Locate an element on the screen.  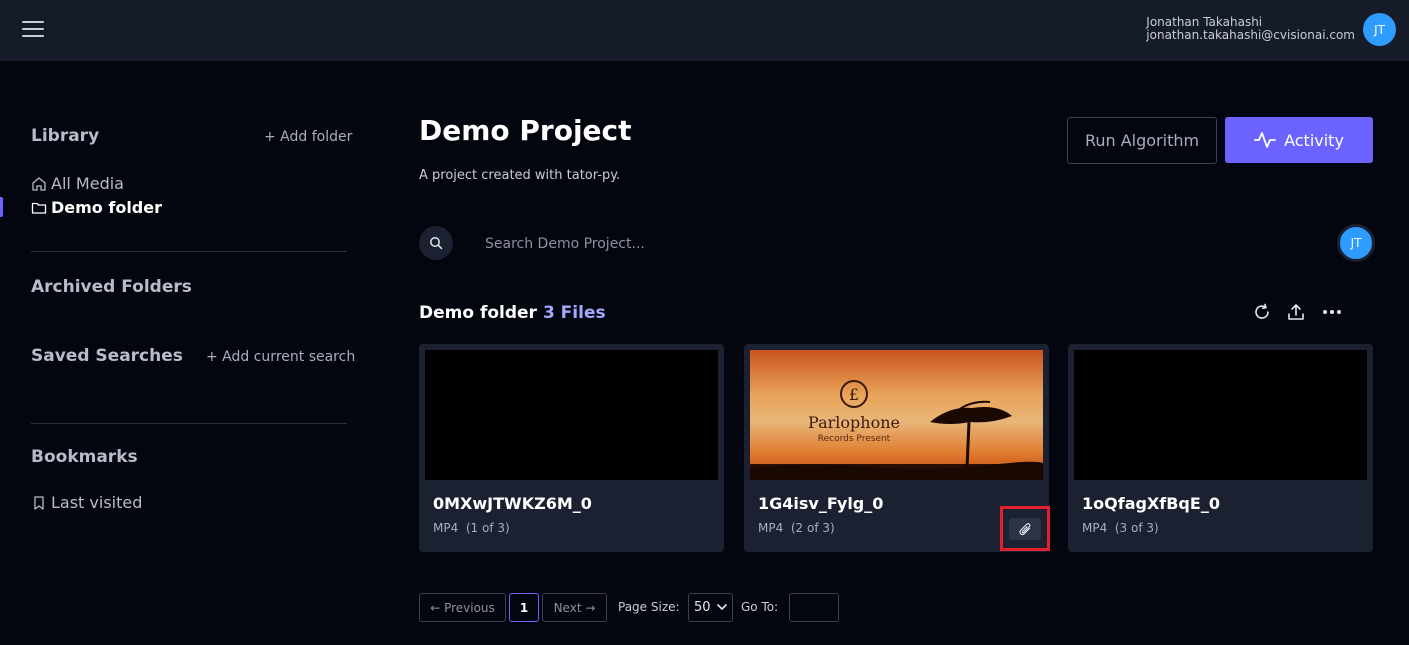
sidebar-item-label: All Media is located at coordinates (87, 183).